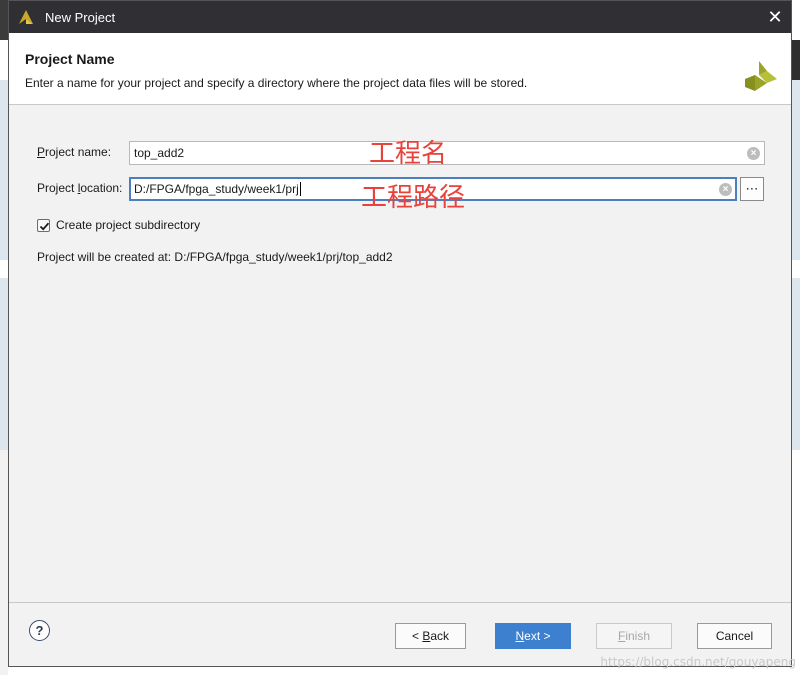 This screenshot has height=675, width=800. I want to click on cancel-button: Cancel, so click(734, 636).